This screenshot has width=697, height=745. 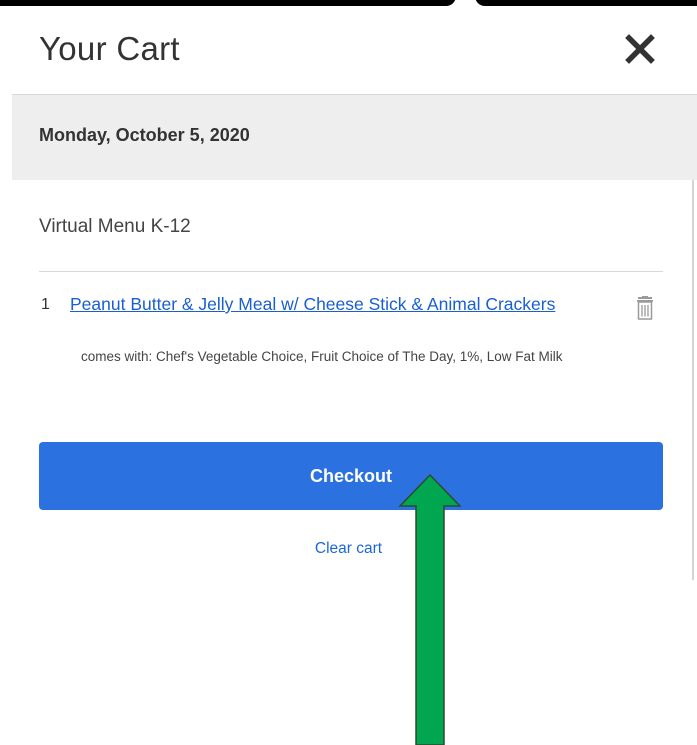 I want to click on top-bar-fragment-left, so click(x=228, y=3).